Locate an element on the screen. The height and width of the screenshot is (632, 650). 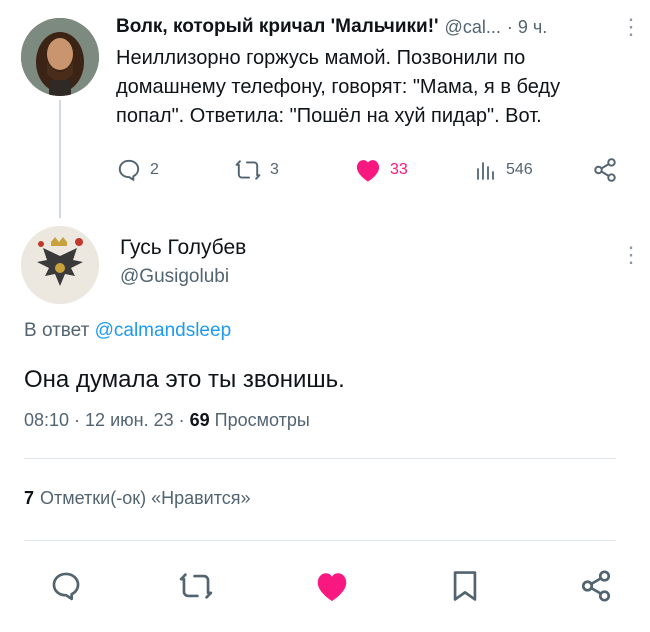
retweet-button is located at coordinates (196, 586).